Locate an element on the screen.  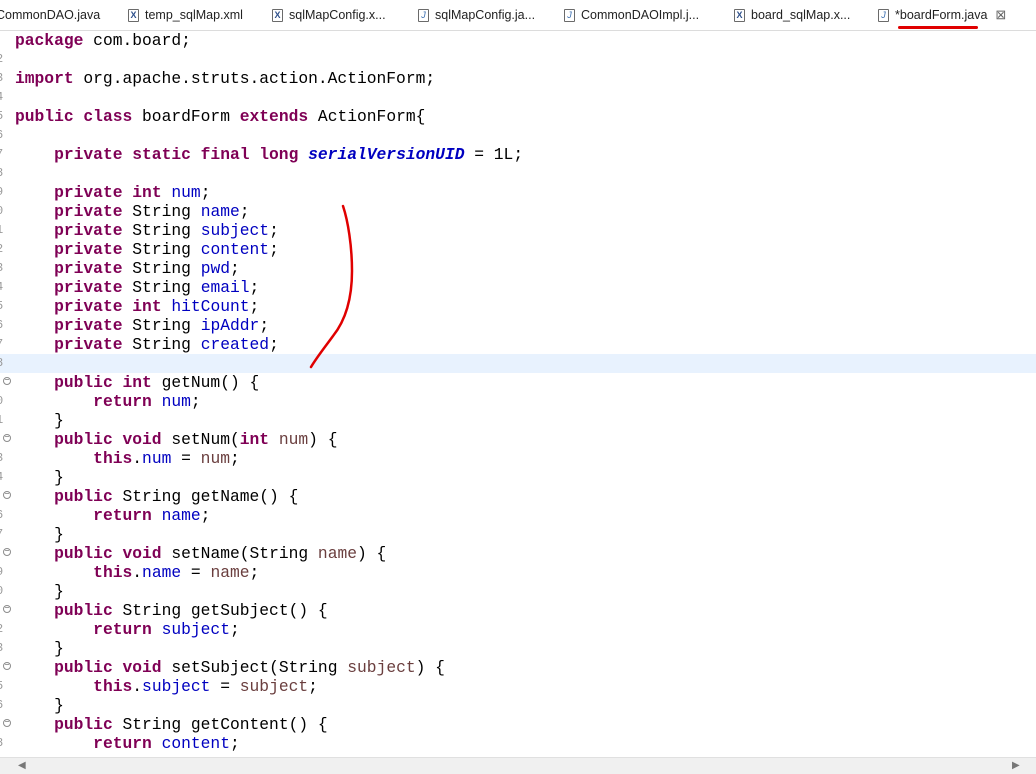
method-signature: setSubject(String is located at coordinates (254, 667).